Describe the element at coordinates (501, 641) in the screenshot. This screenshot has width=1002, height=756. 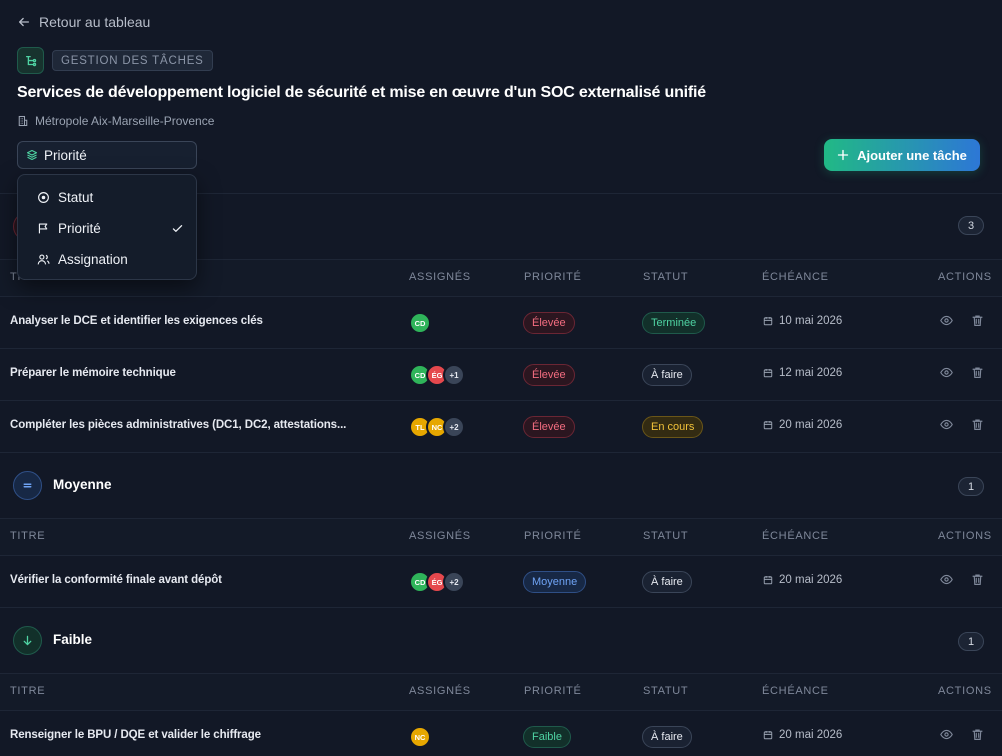
I see `group-header-low: Faible 1` at that location.